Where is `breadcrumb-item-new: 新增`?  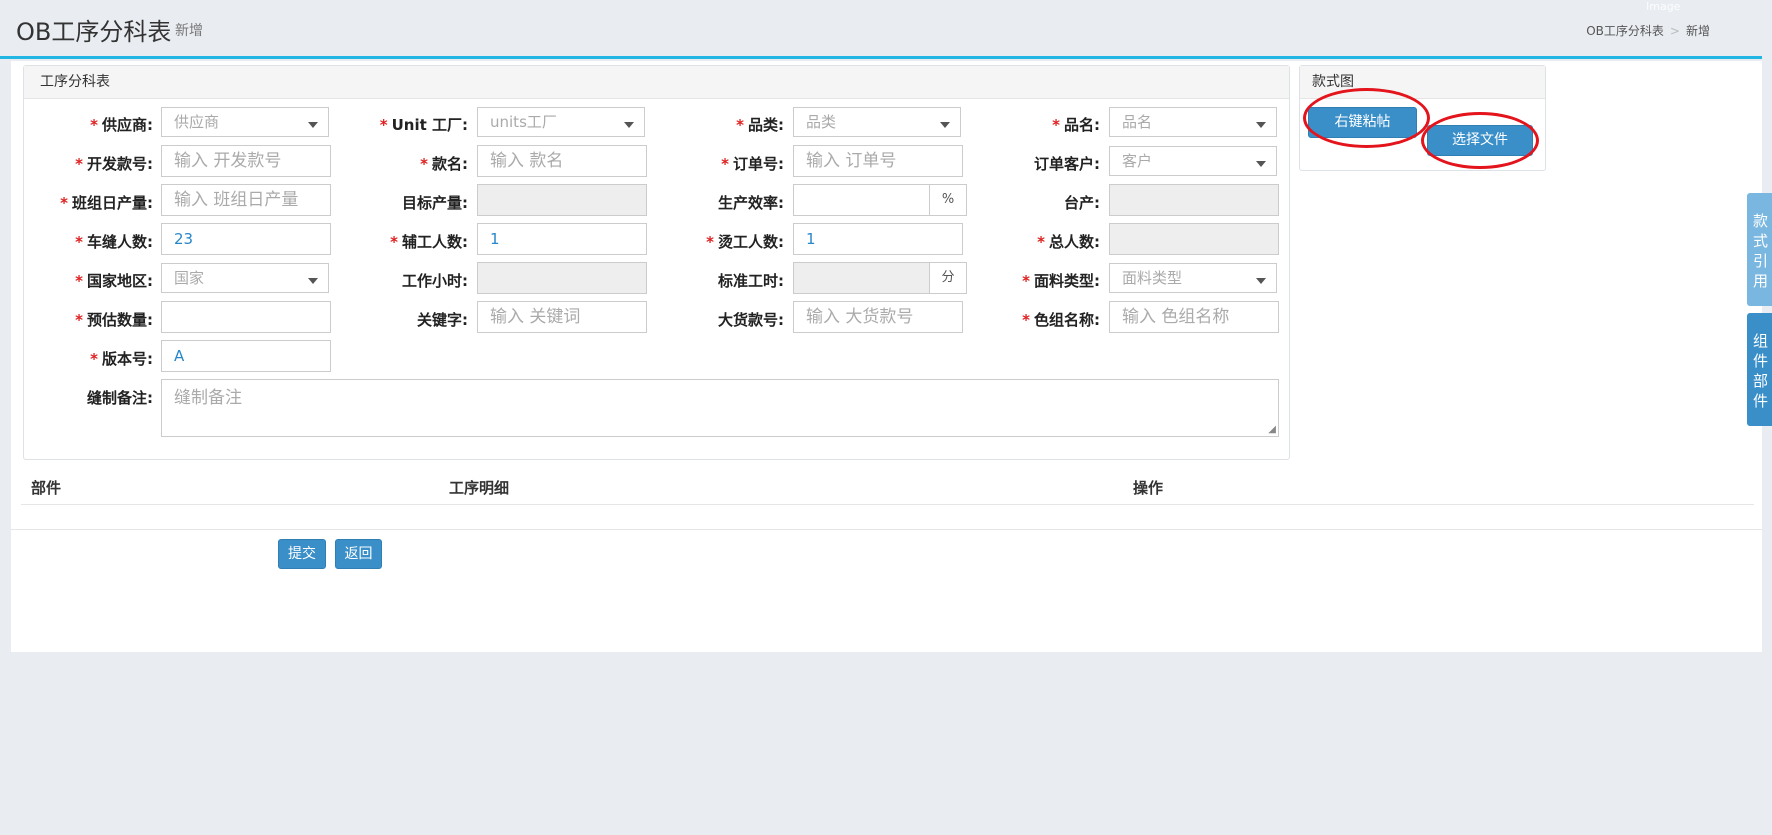
breadcrumb-item-new: 新增 is located at coordinates (1697, 31).